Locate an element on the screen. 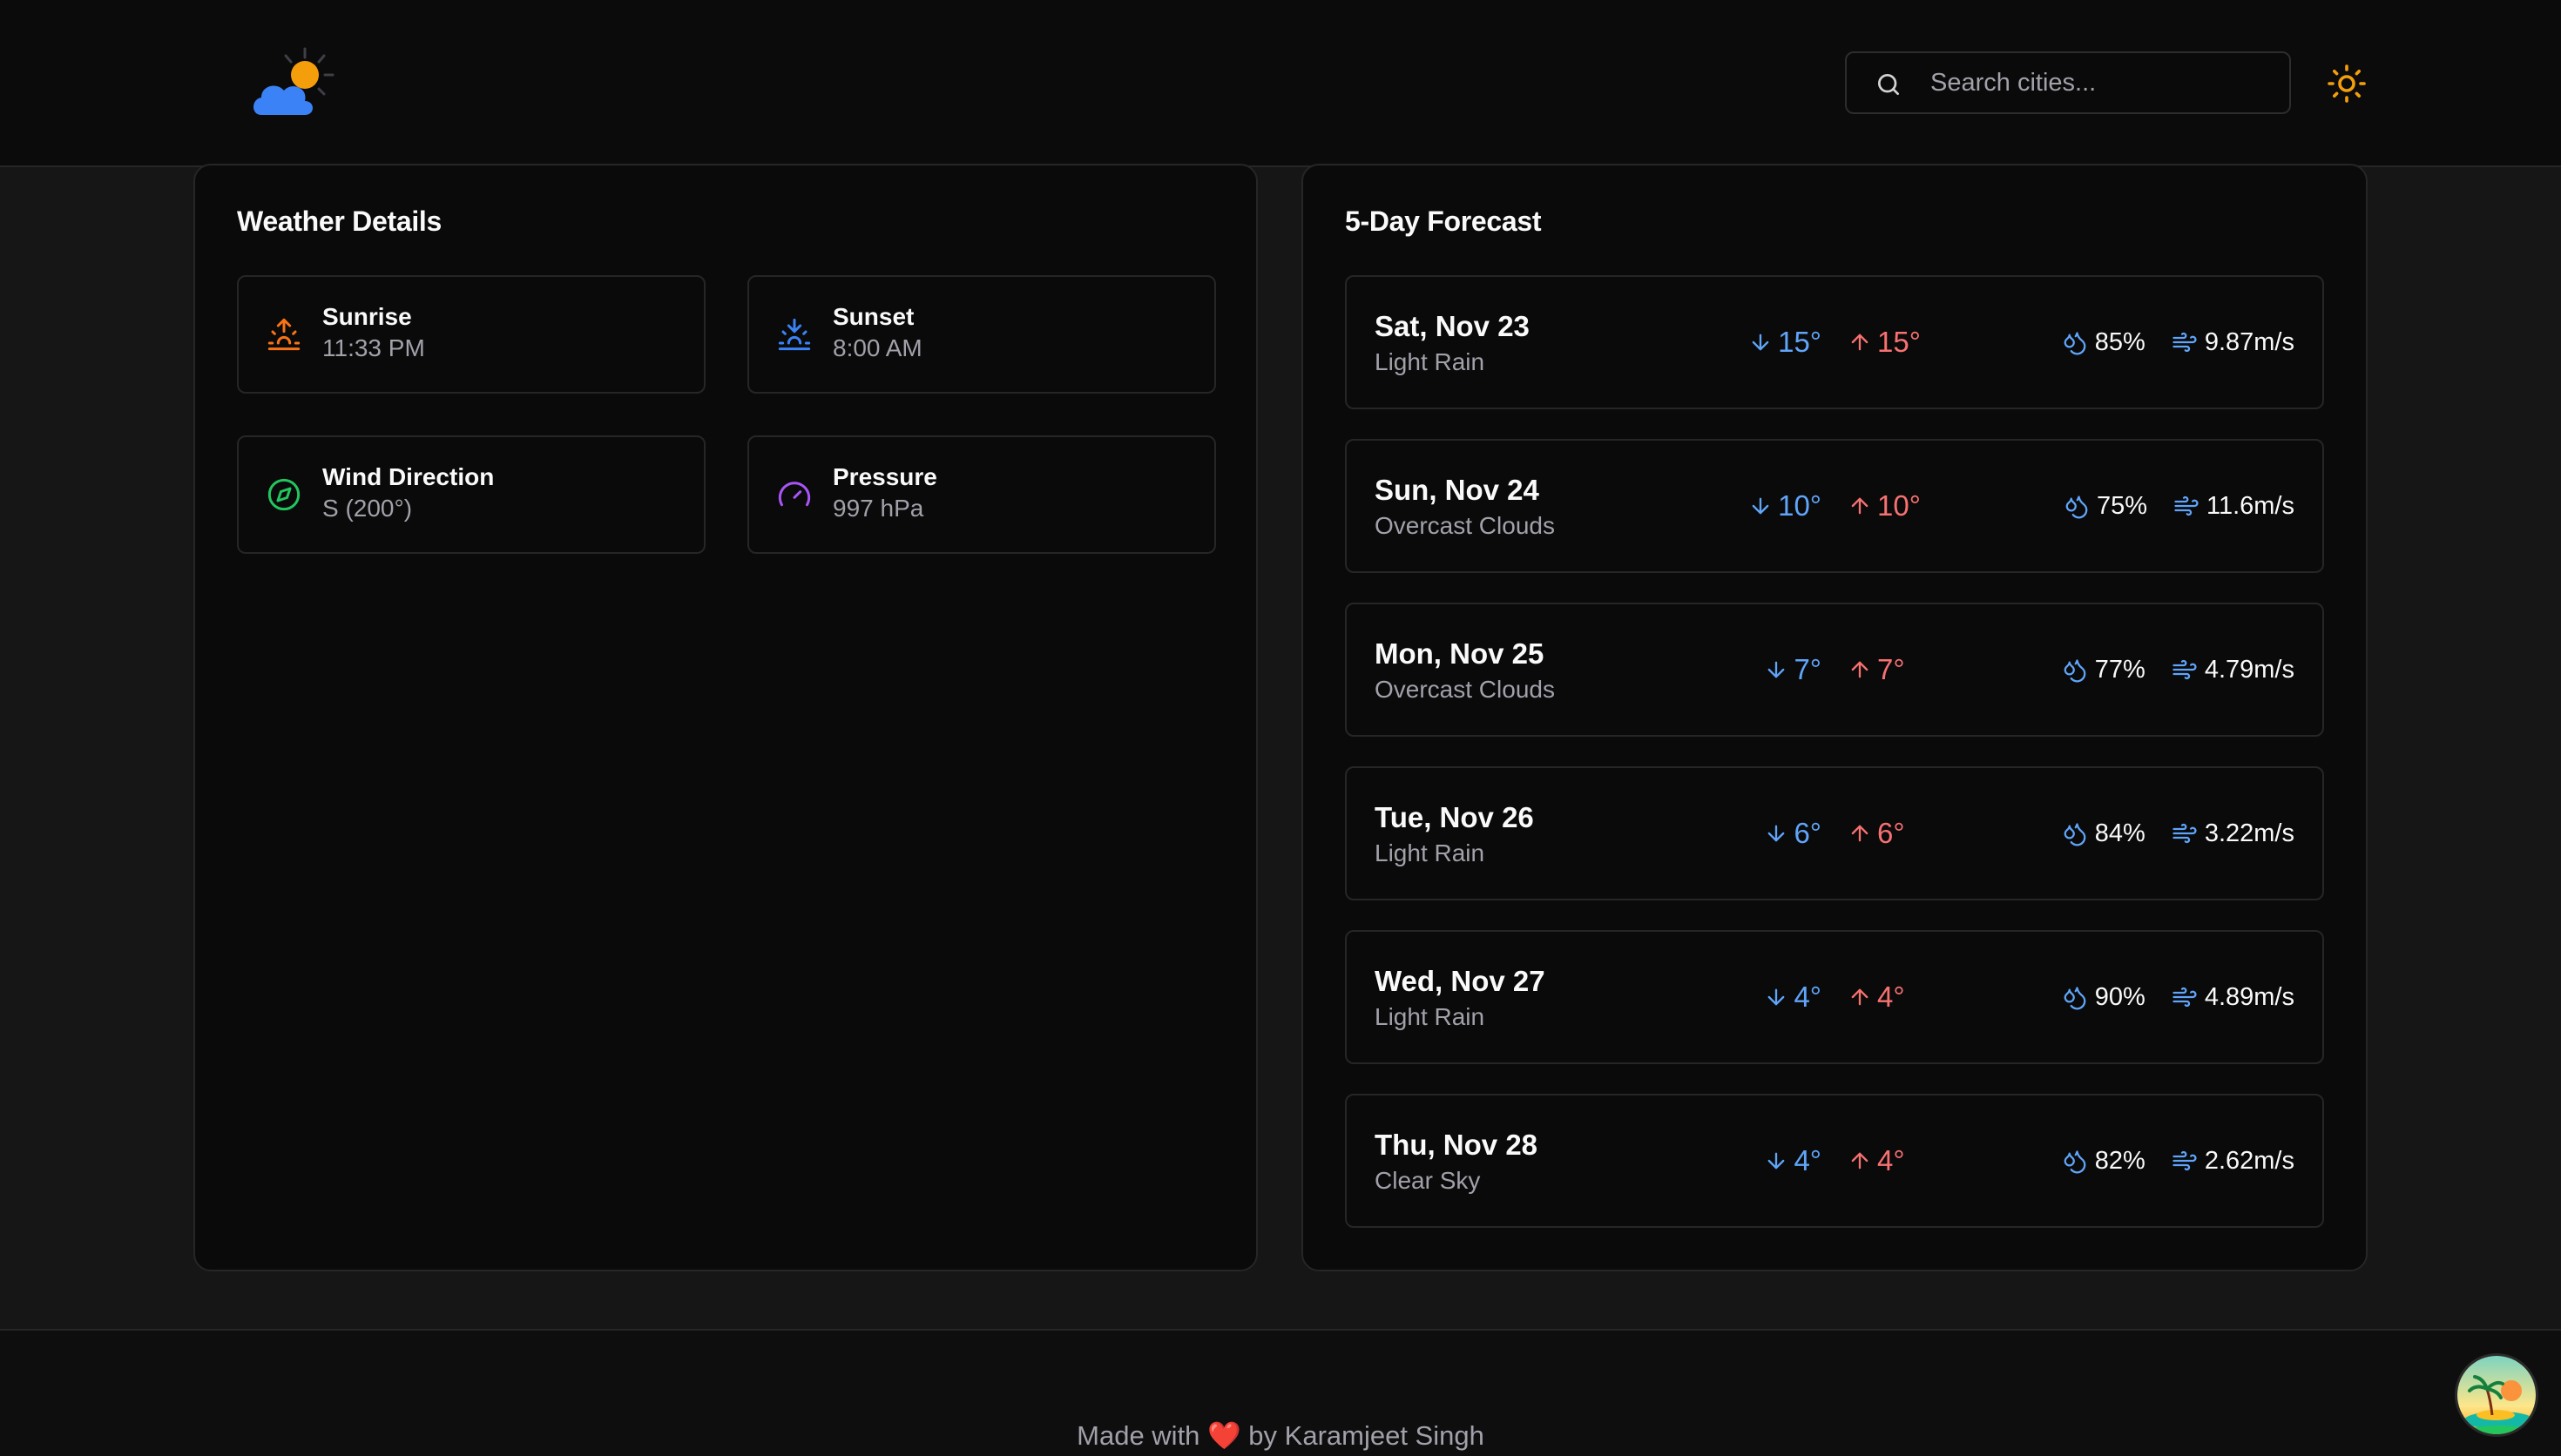 Image resolution: width=2561 pixels, height=1456 pixels. humidity-stat: 75% is located at coordinates (2105, 506).